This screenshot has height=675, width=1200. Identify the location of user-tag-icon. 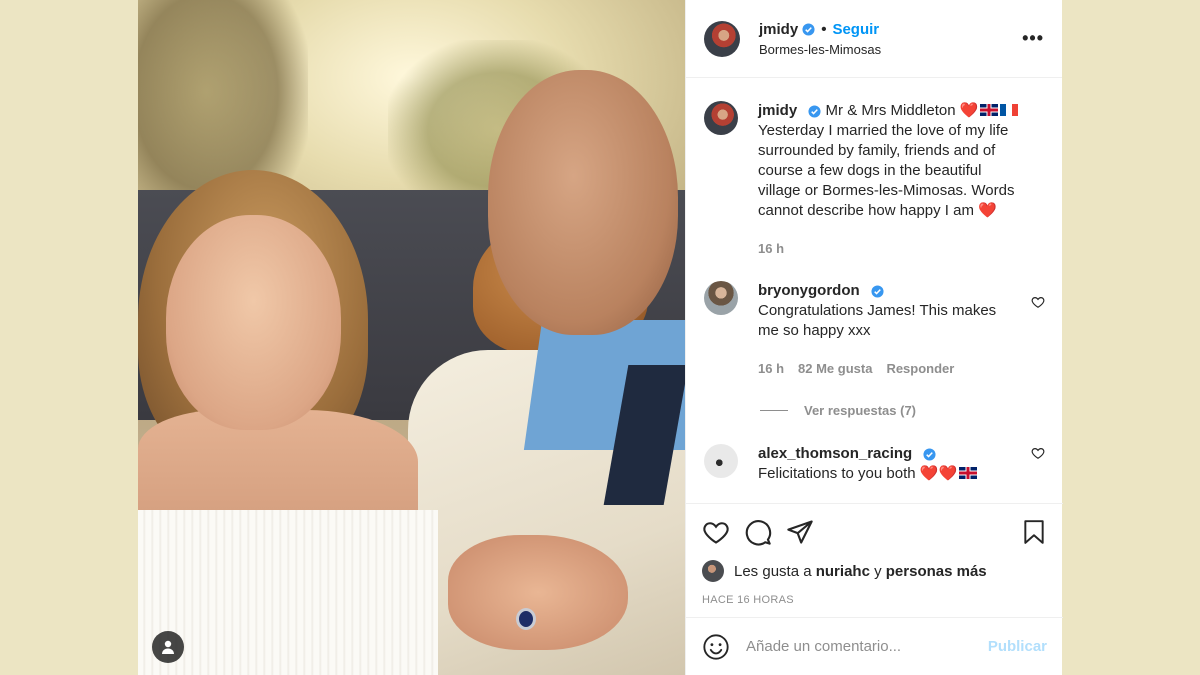
(168, 647).